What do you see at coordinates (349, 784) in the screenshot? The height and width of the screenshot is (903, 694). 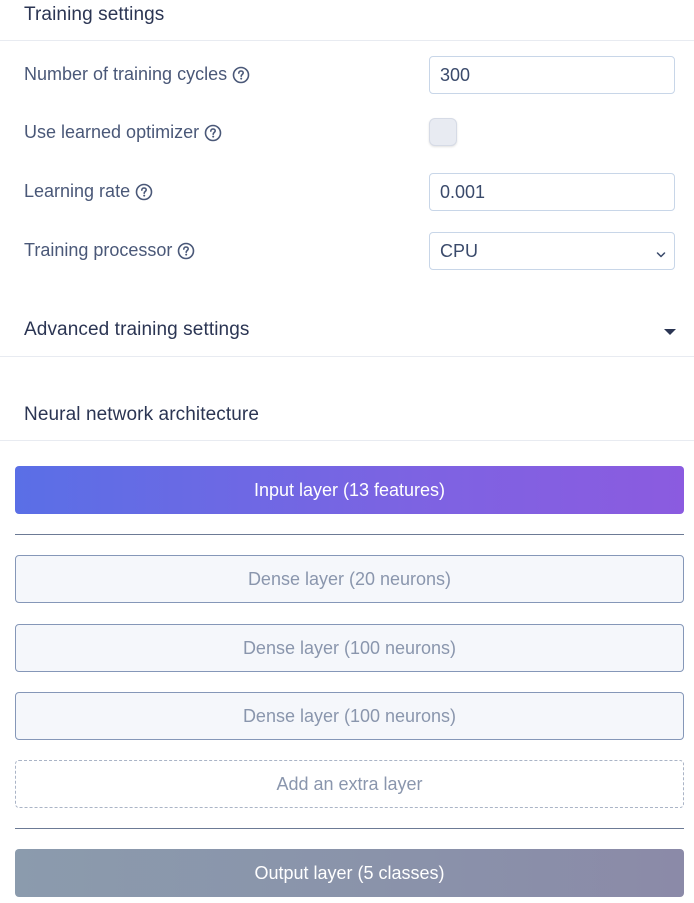 I see `add-layer-button: Add an extra layer` at bounding box center [349, 784].